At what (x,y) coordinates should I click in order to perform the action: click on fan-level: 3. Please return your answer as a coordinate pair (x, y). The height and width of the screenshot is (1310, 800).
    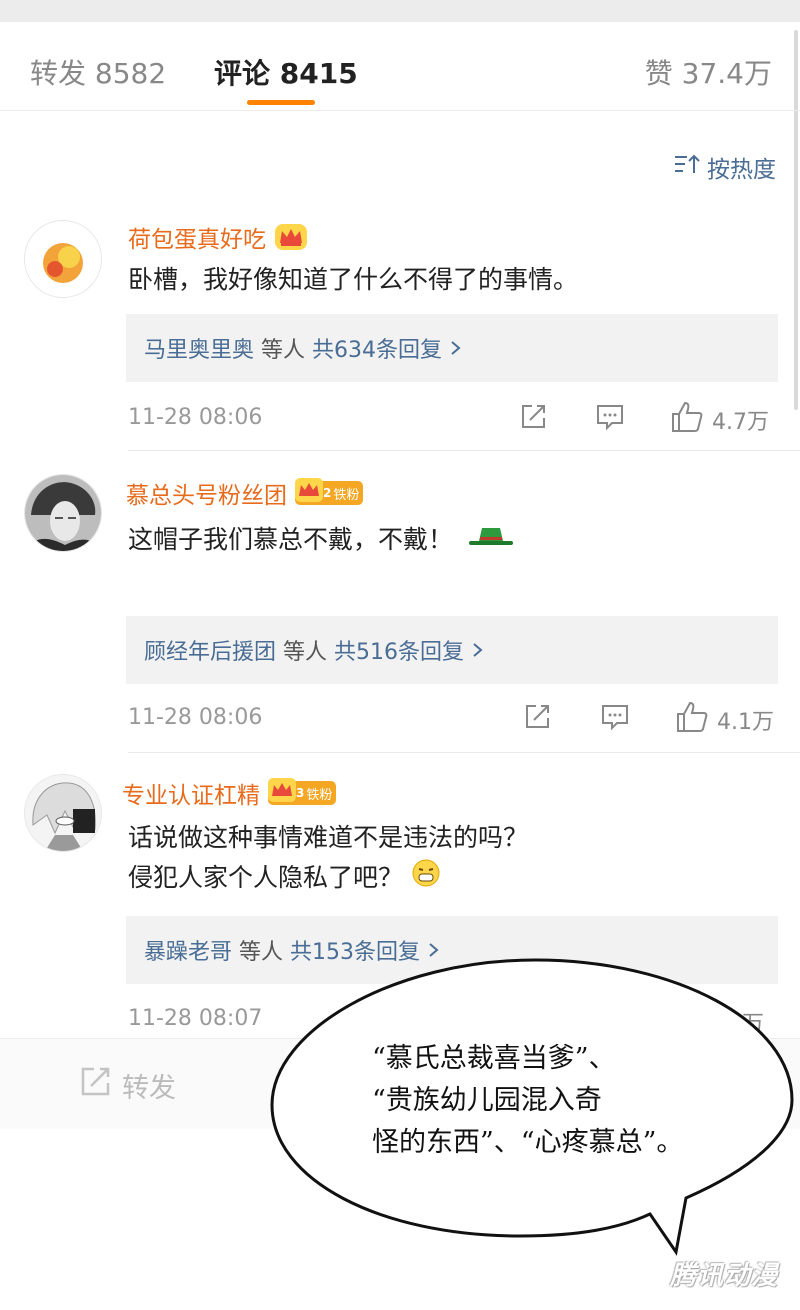
    Looking at the image, I should click on (300, 793).